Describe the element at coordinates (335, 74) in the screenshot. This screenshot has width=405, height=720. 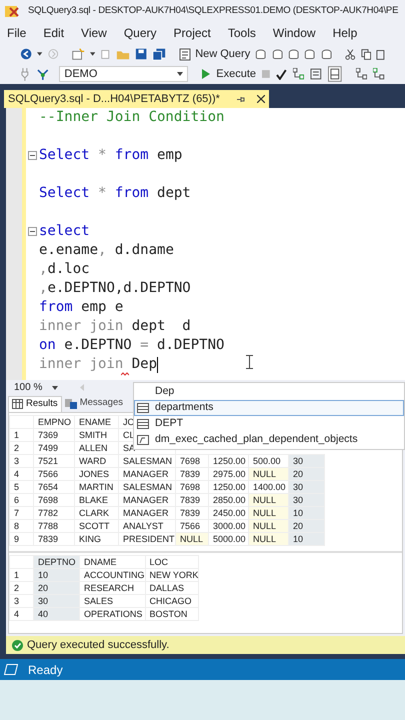
I see `results-to-grid-icon` at that location.